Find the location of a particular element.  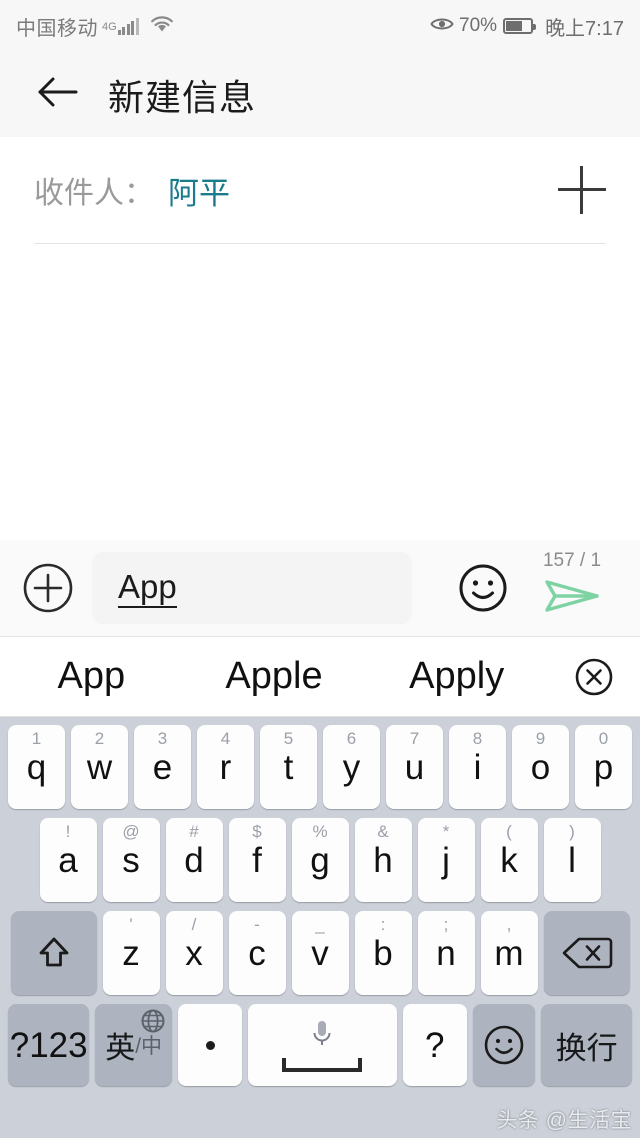

watermark: 头条 @生活宝 is located at coordinates (564, 1120).